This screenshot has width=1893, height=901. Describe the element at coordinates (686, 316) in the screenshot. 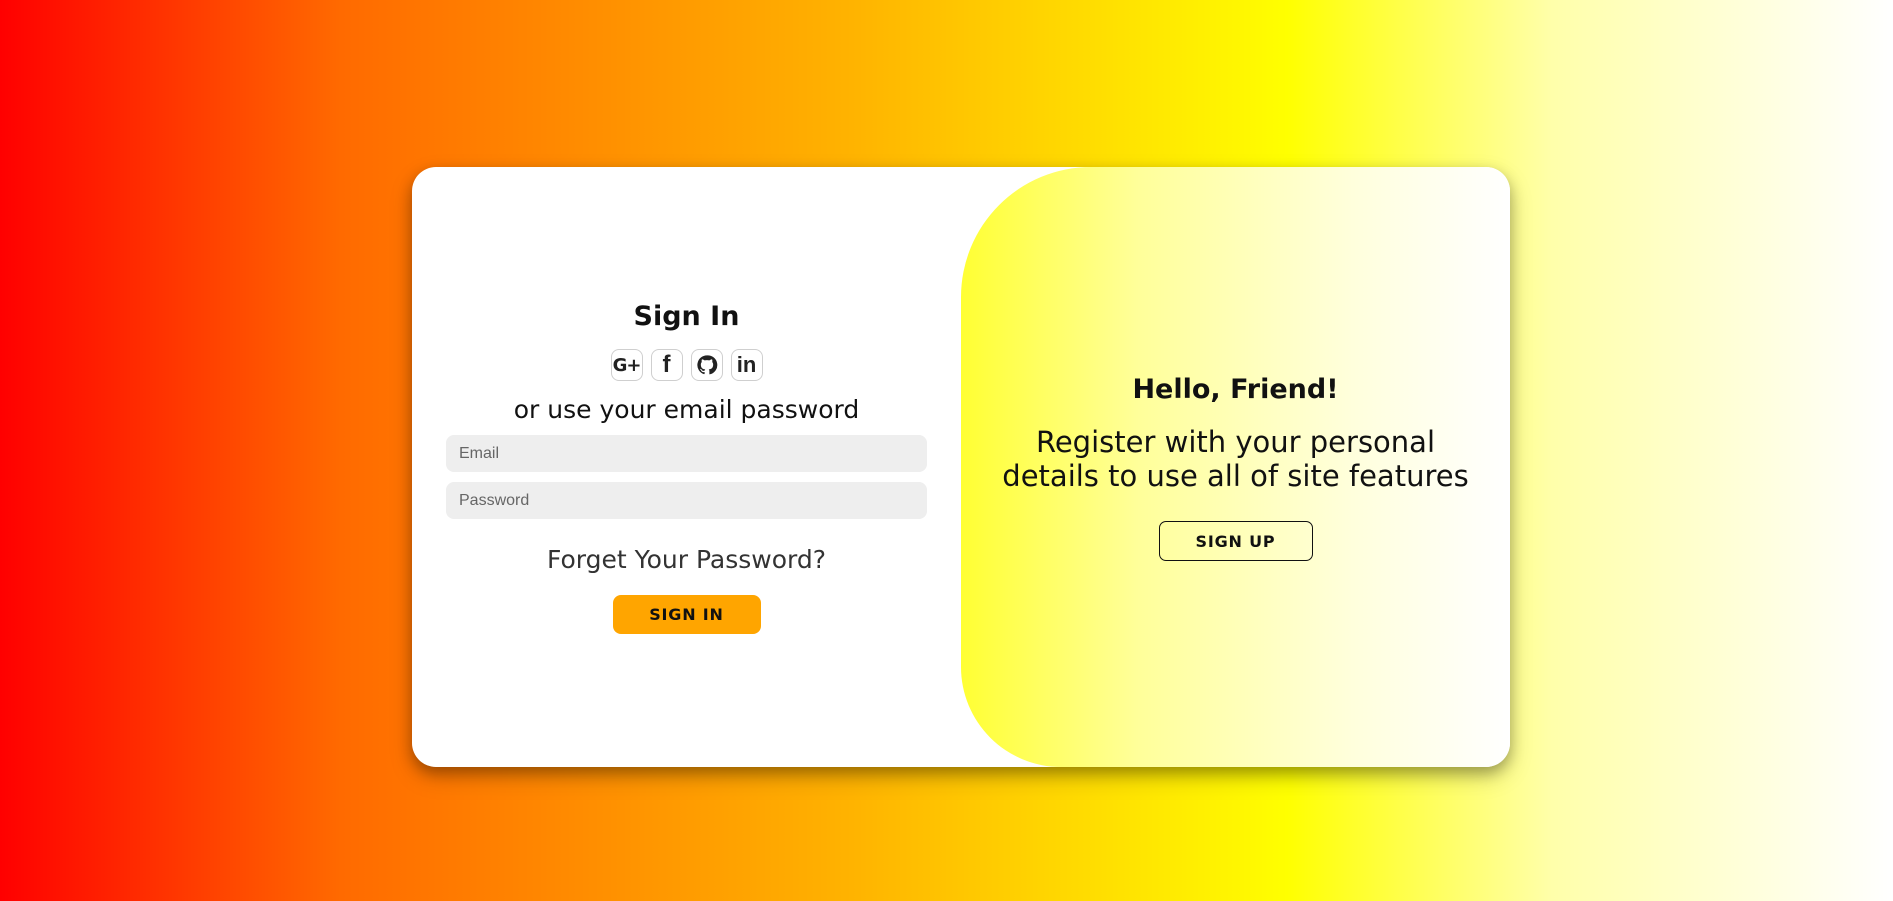

I see `sign-in-title: Sign In` at that location.